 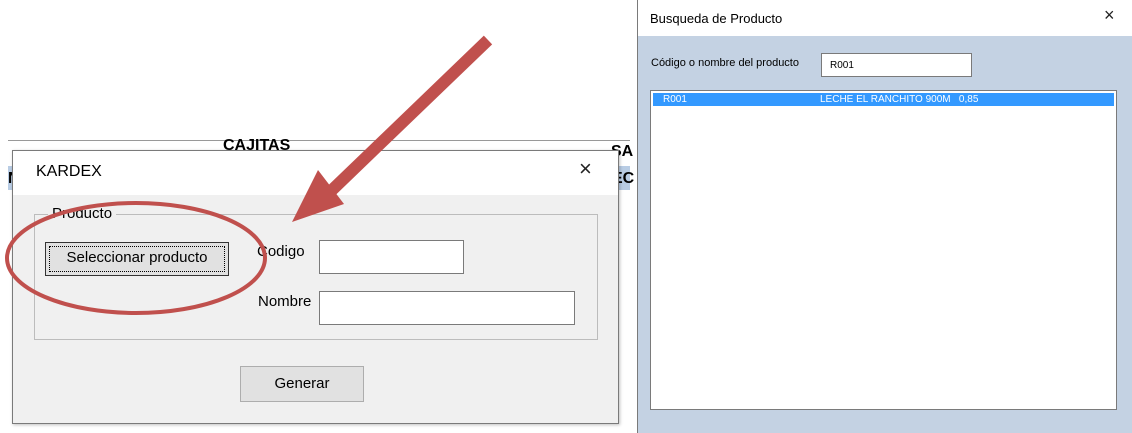 What do you see at coordinates (391, 257) in the screenshot?
I see `codigo-field` at bounding box center [391, 257].